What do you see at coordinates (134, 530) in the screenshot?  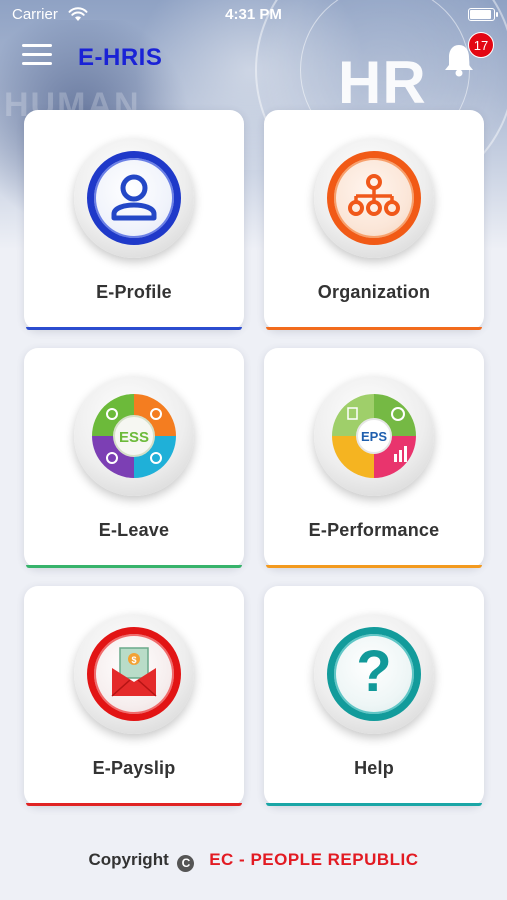 I see `tile-label: E-Leave` at bounding box center [134, 530].